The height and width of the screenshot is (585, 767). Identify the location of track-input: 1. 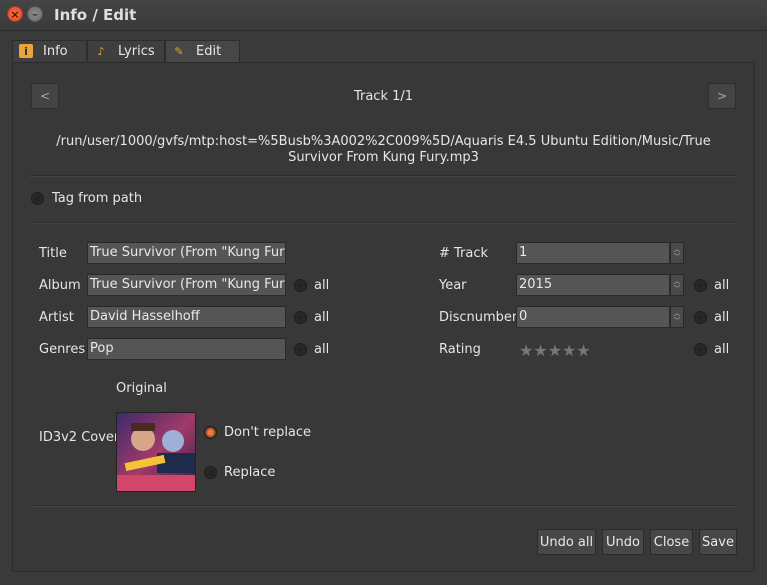
(593, 253).